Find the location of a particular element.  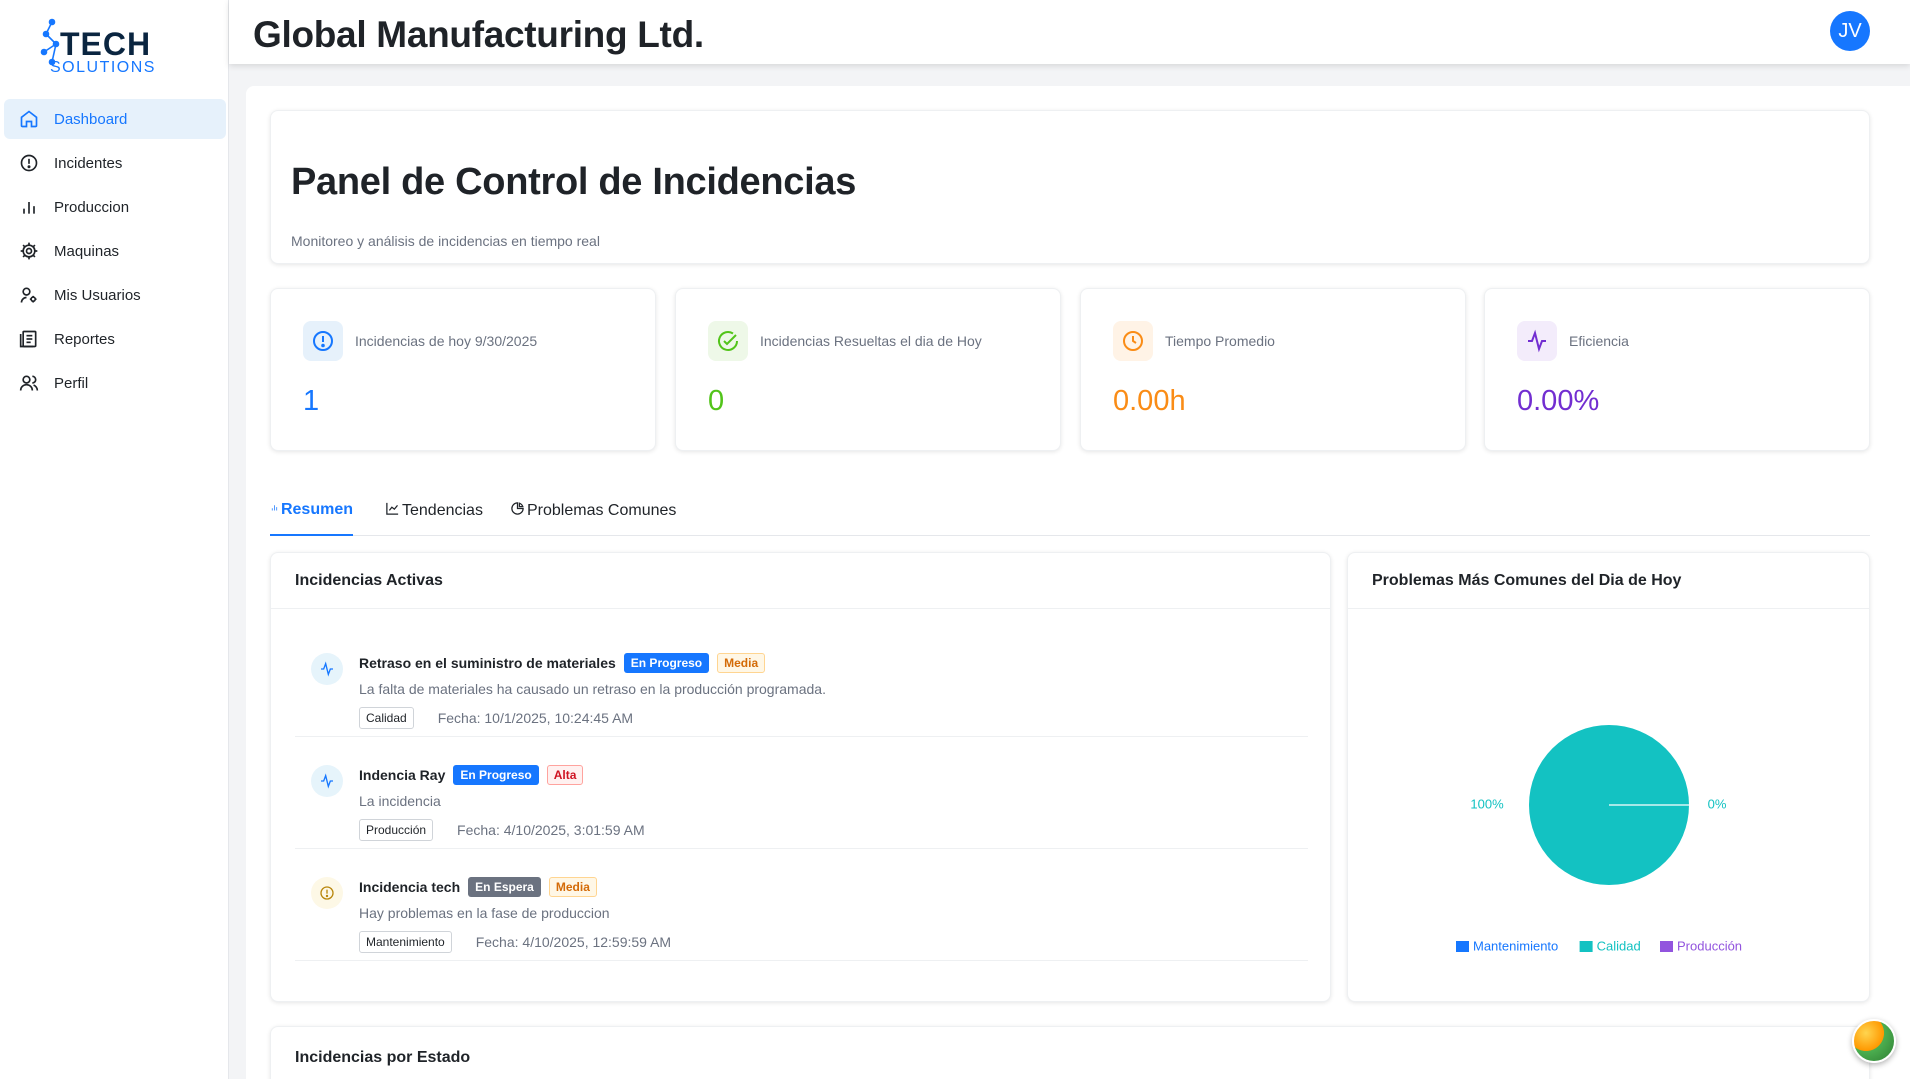

avatar: JV is located at coordinates (1850, 31).